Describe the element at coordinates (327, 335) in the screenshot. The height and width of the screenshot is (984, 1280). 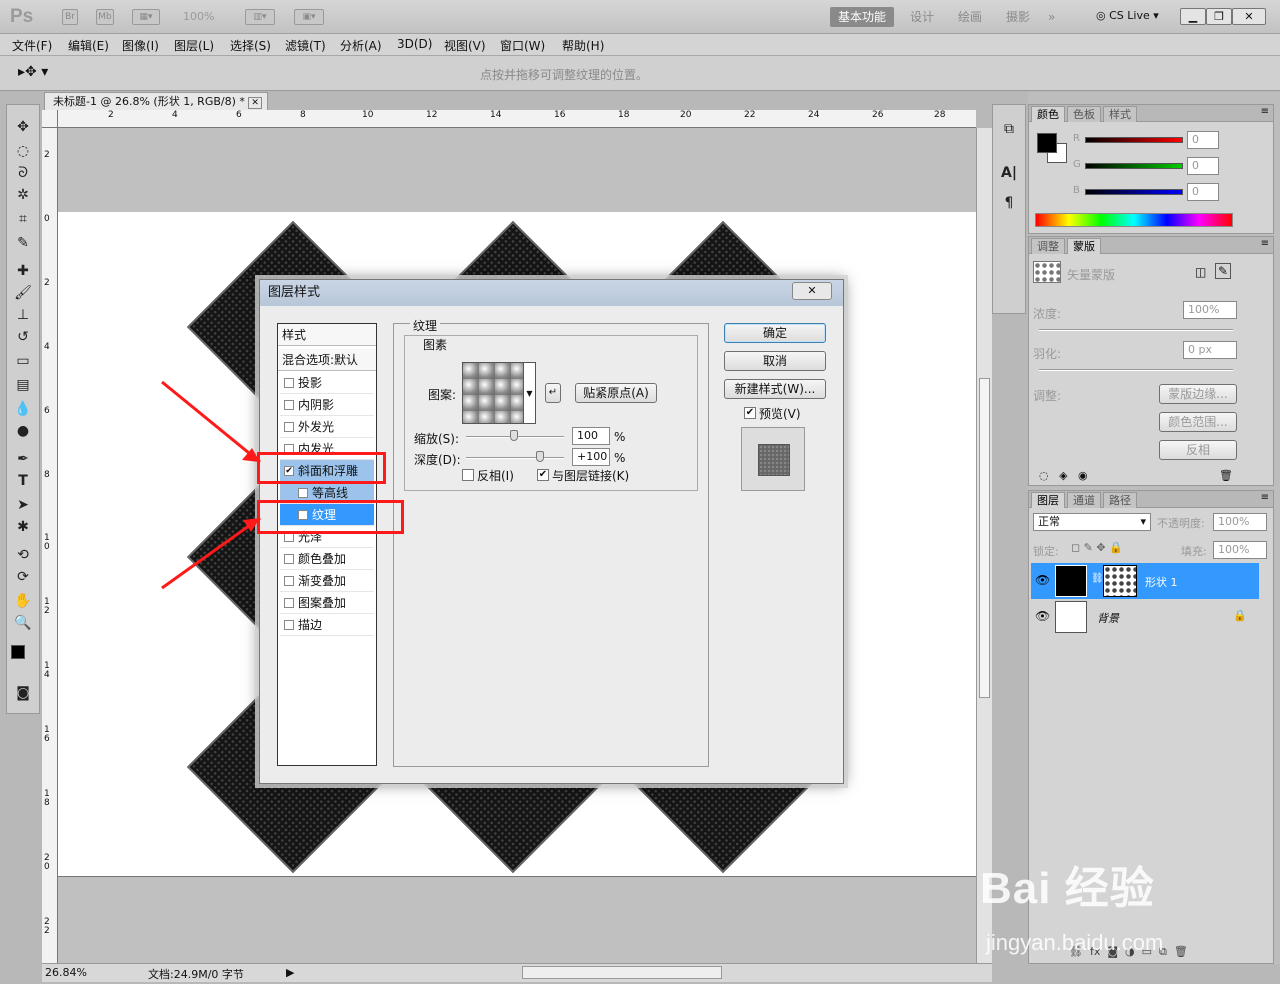
I see `styles-header: 样式` at that location.